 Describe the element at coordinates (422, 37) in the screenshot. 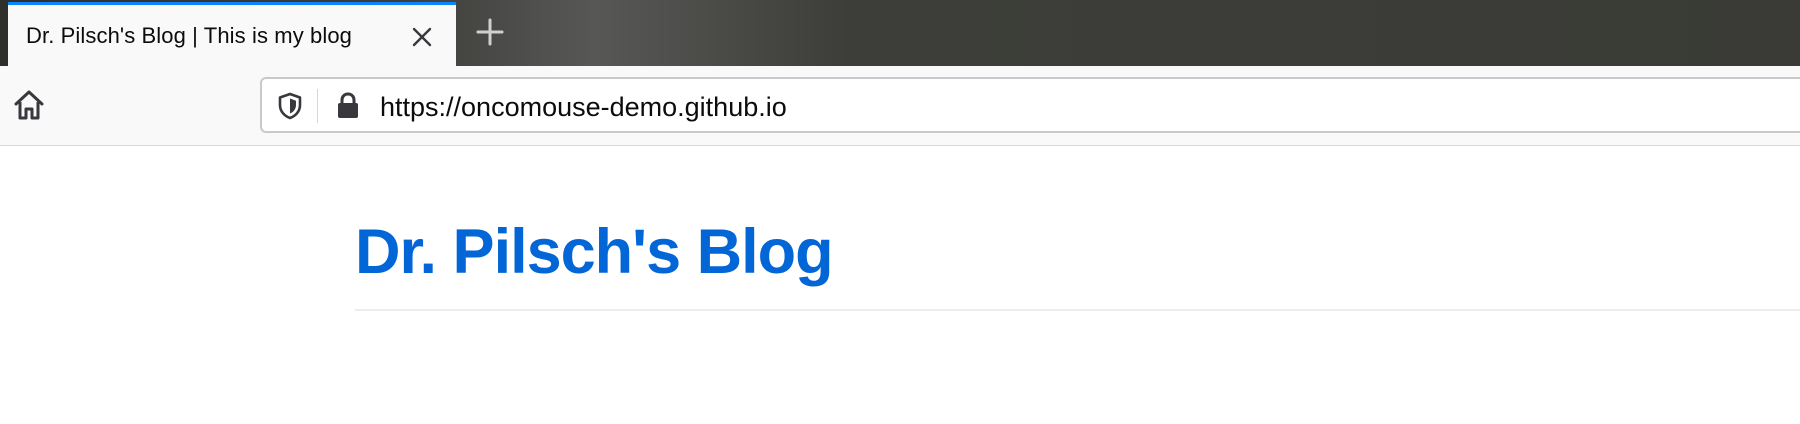

I see `close-icon` at that location.